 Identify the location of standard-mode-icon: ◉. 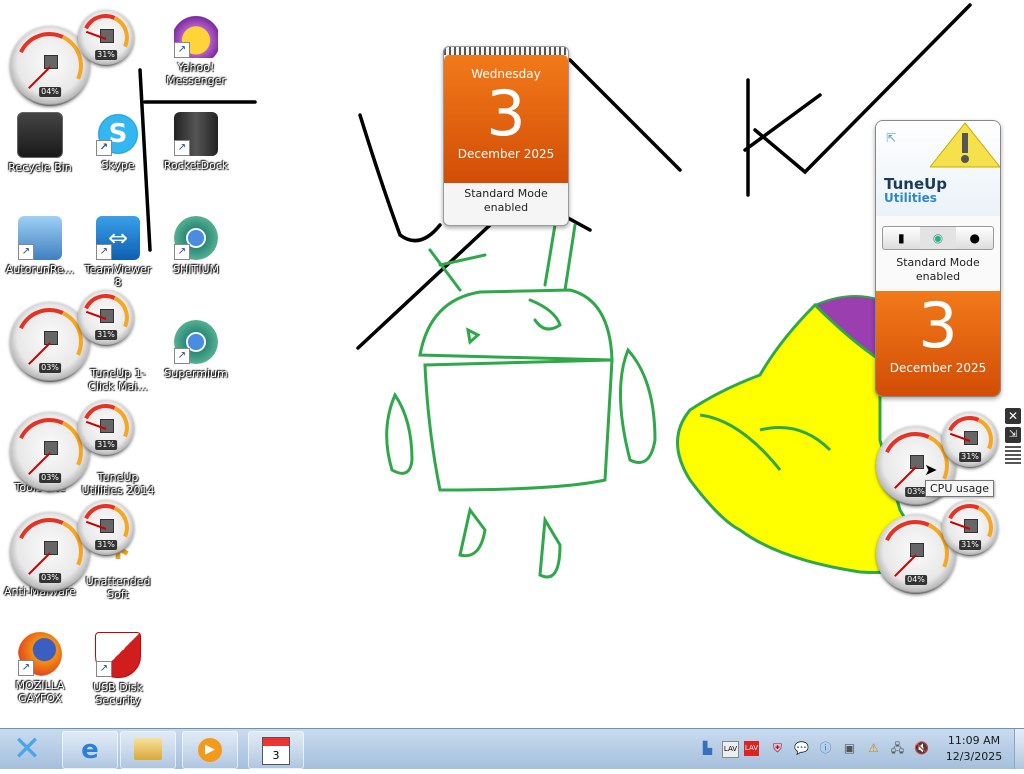
(938, 238).